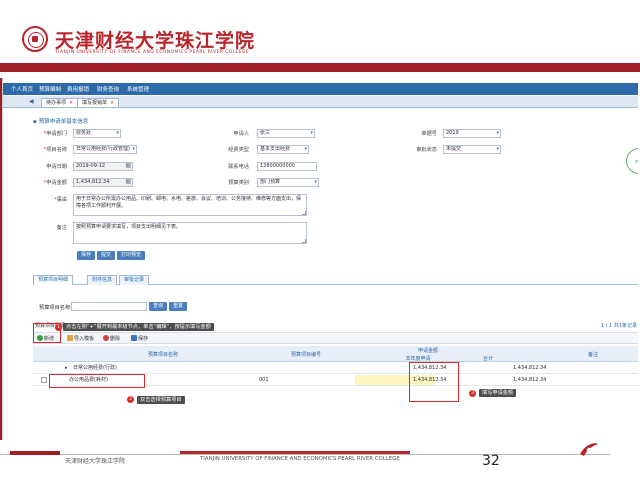 This screenshot has width=640, height=480. What do you see at coordinates (238, 167) in the screenshot?
I see `phone-label: 联系电话` at bounding box center [238, 167].